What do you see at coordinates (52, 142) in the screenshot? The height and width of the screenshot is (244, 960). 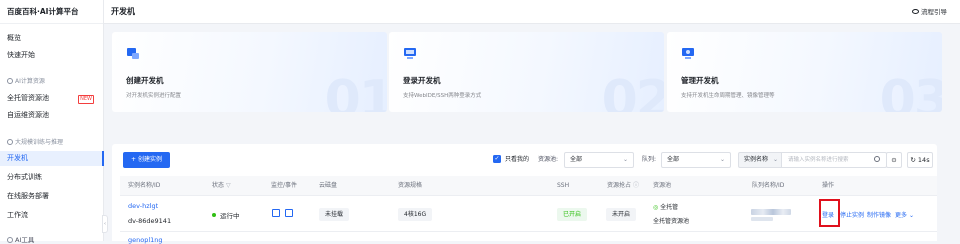 I see `sidebar-group-training: 大规模训练与推理` at bounding box center [52, 142].